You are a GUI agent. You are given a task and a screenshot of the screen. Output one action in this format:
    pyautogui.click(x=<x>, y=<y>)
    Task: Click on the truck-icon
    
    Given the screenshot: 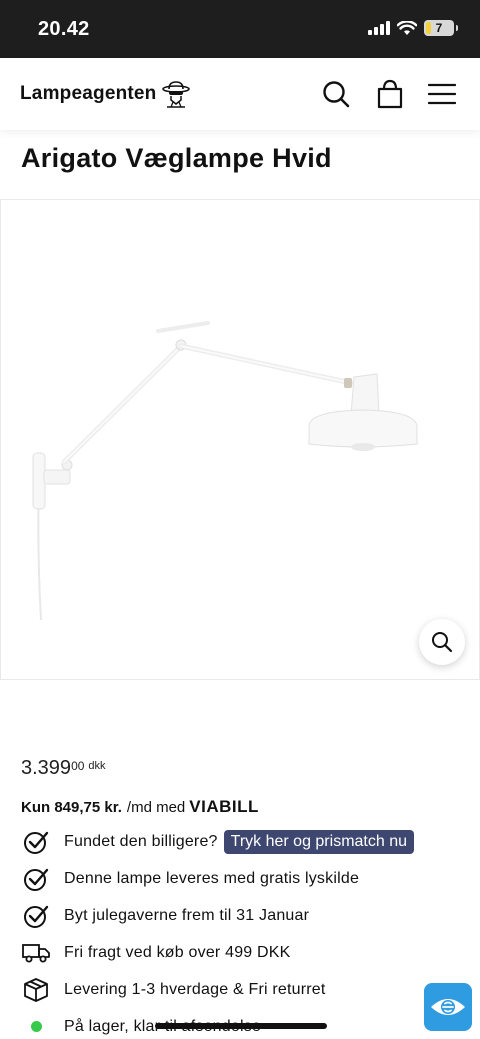 What is the action you would take?
    pyautogui.click(x=36, y=953)
    